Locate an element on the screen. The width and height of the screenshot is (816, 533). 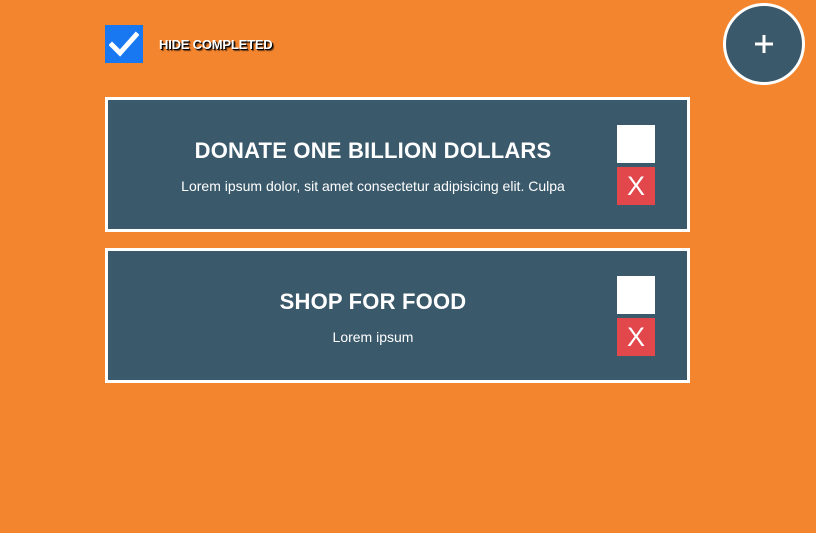
hide-completed-toggle: HIDE COMPLETED is located at coordinates (189, 44).